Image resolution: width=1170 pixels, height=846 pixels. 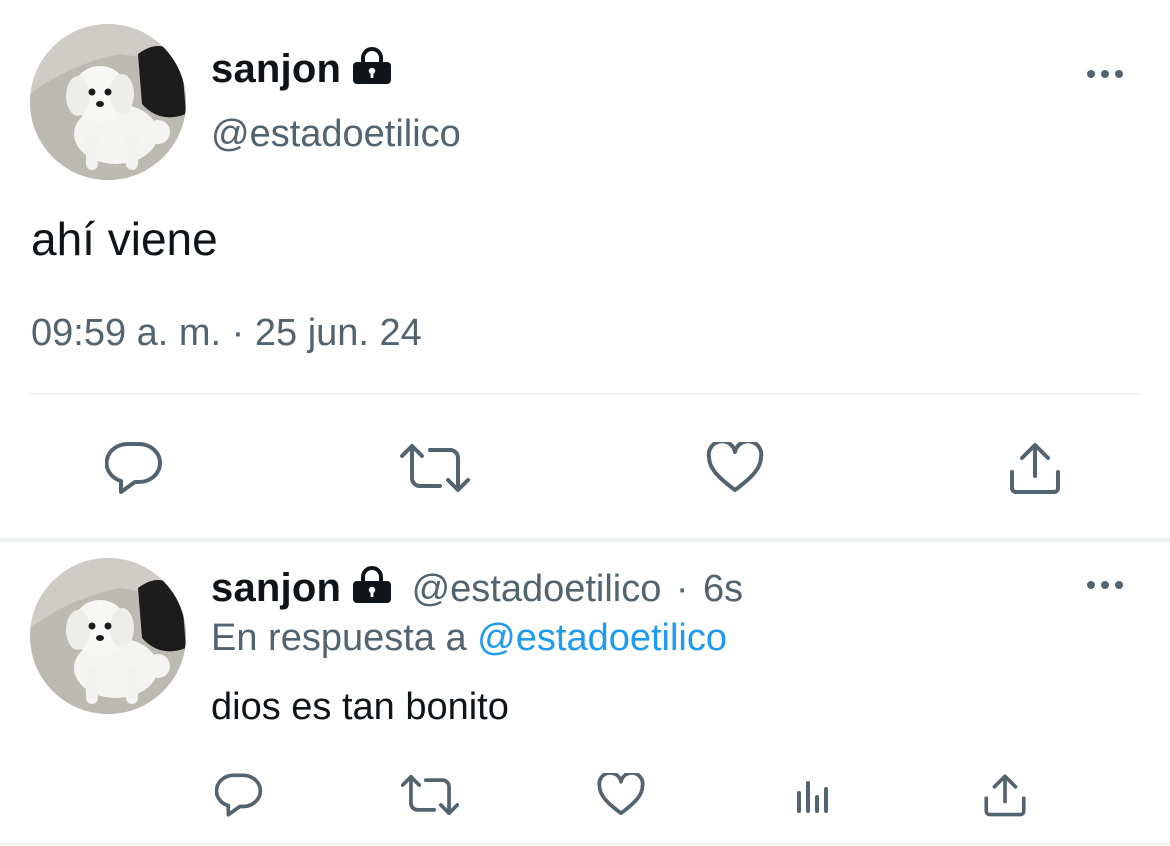 What do you see at coordinates (585, 540) in the screenshot?
I see `section-divider` at bounding box center [585, 540].